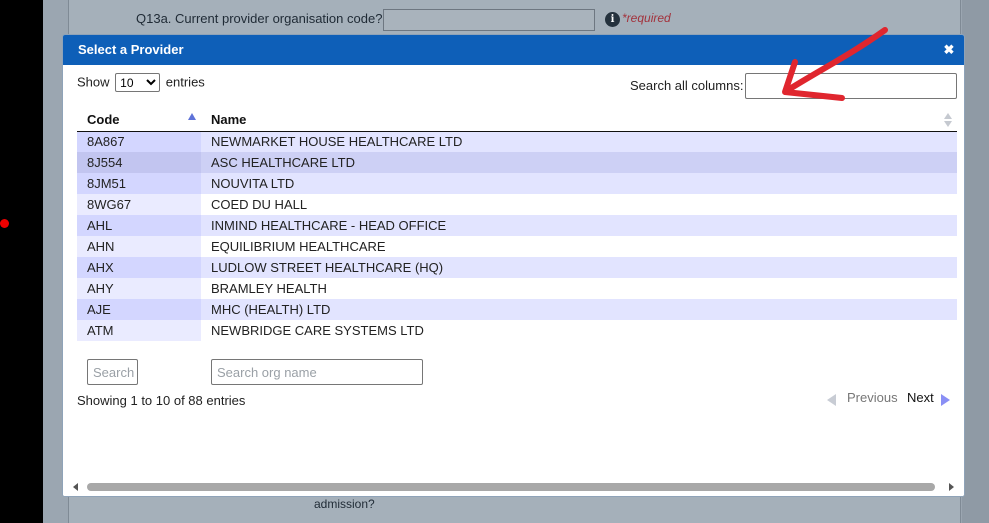 Image resolution: width=989 pixels, height=523 pixels. Describe the element at coordinates (131, 49) in the screenshot. I see `dialog-title: Select a Provider` at that location.